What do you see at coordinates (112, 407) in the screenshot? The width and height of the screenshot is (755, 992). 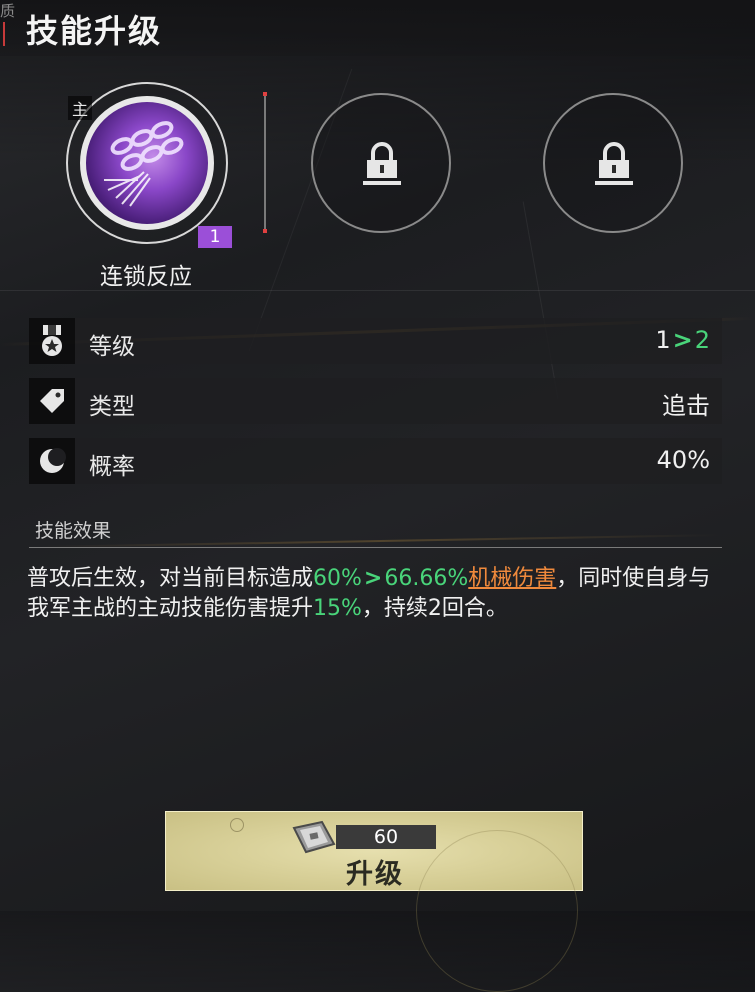 I see `stat-label: 类型` at bounding box center [112, 407].